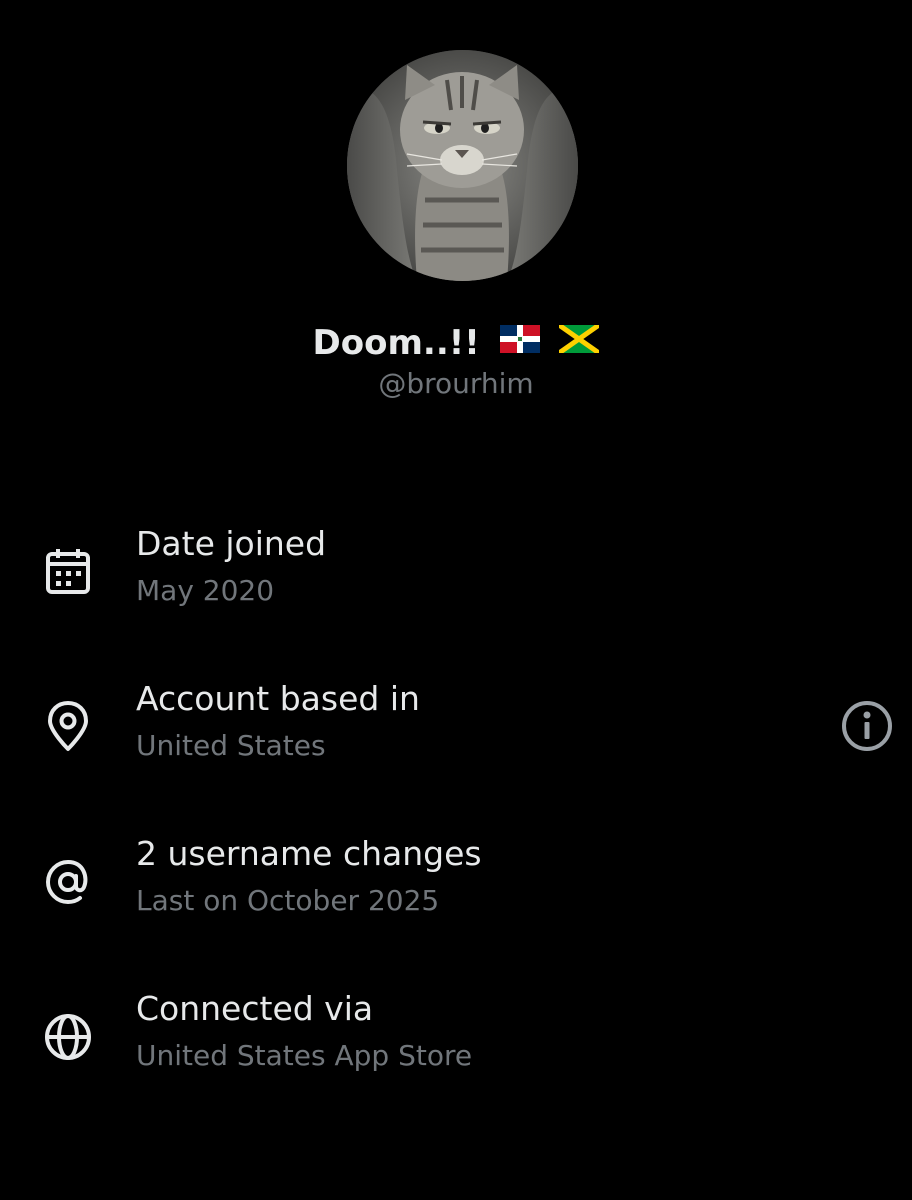 The height and width of the screenshot is (1200, 912). I want to click on detail-subtitle: United States, so click(231, 745).